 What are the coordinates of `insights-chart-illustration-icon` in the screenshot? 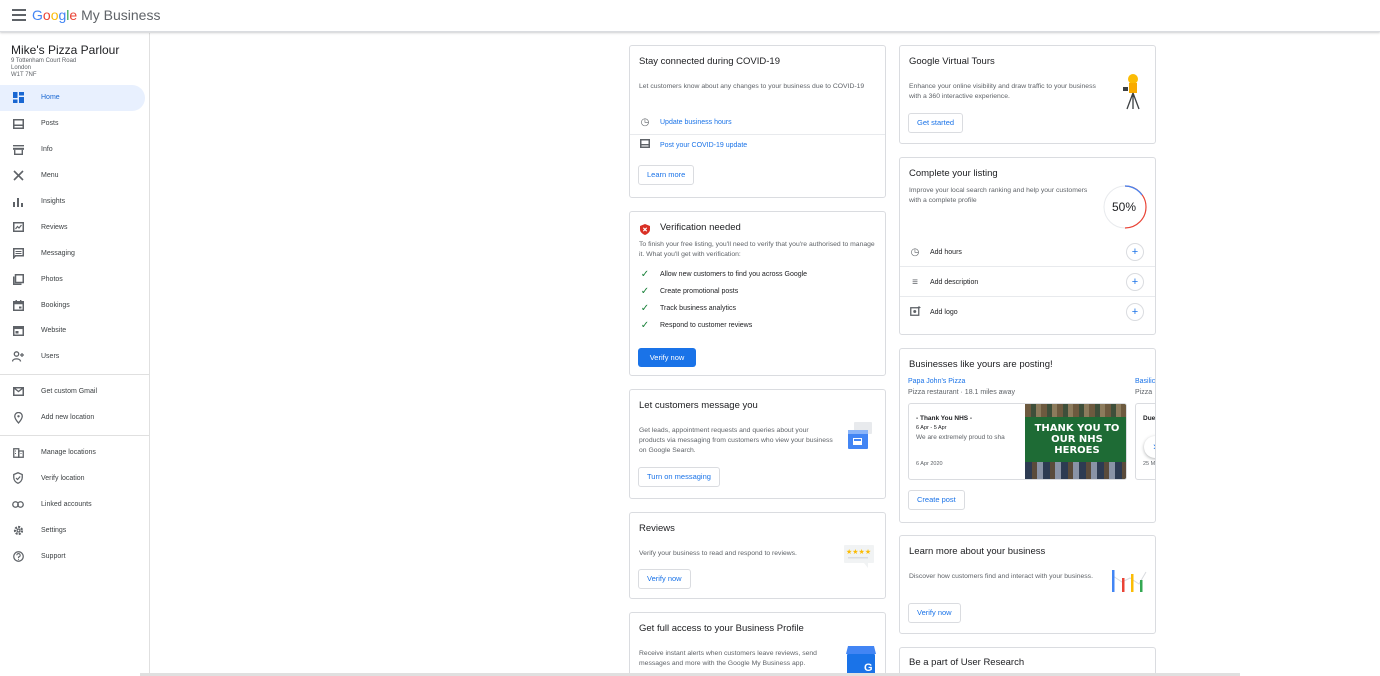 It's located at (1129, 581).